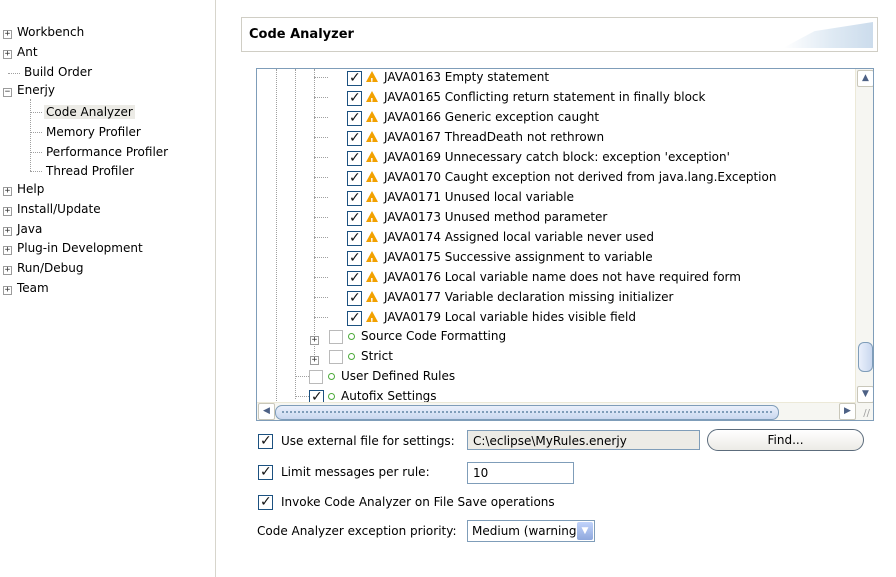 Image resolution: width=896 pixels, height=577 pixels. I want to click on expand-help-icon: +, so click(7, 191).